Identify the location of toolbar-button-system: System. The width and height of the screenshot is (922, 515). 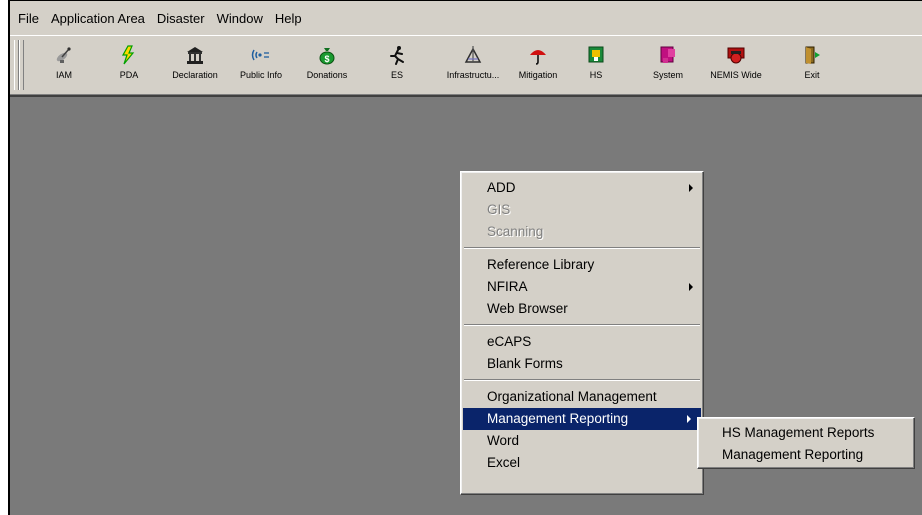
(668, 66).